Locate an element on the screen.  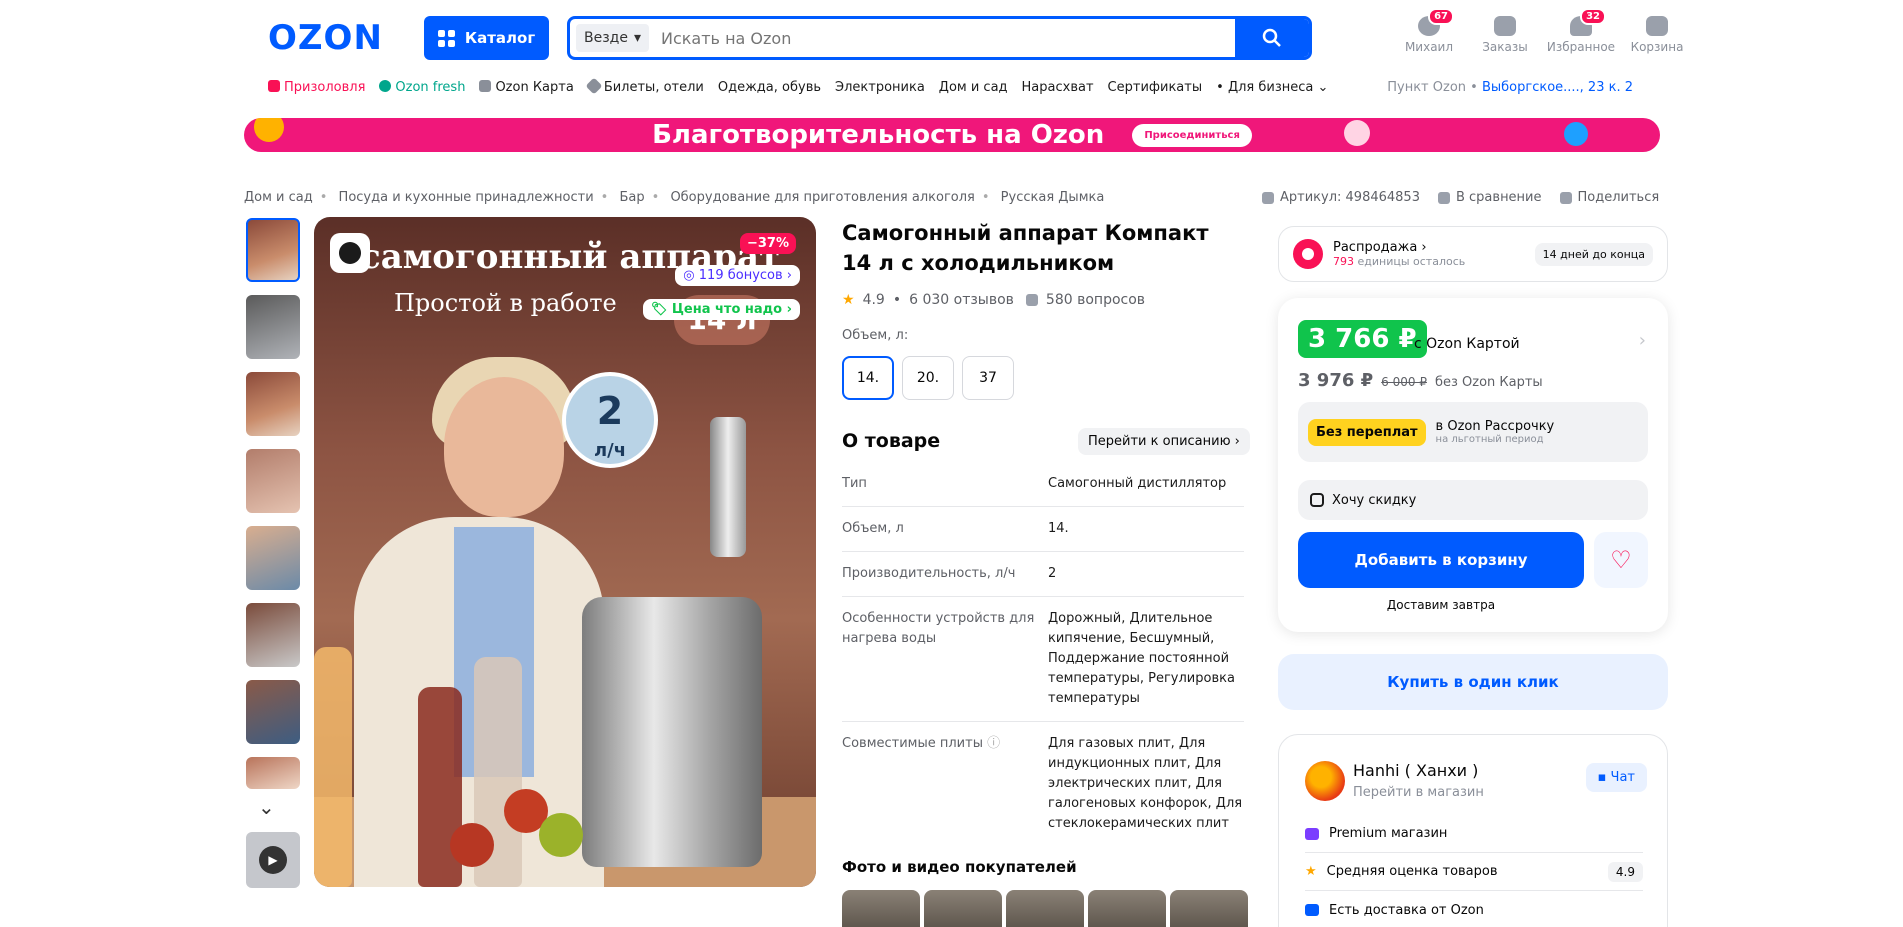
breadcrumb-item: Бар is located at coordinates (631, 197).